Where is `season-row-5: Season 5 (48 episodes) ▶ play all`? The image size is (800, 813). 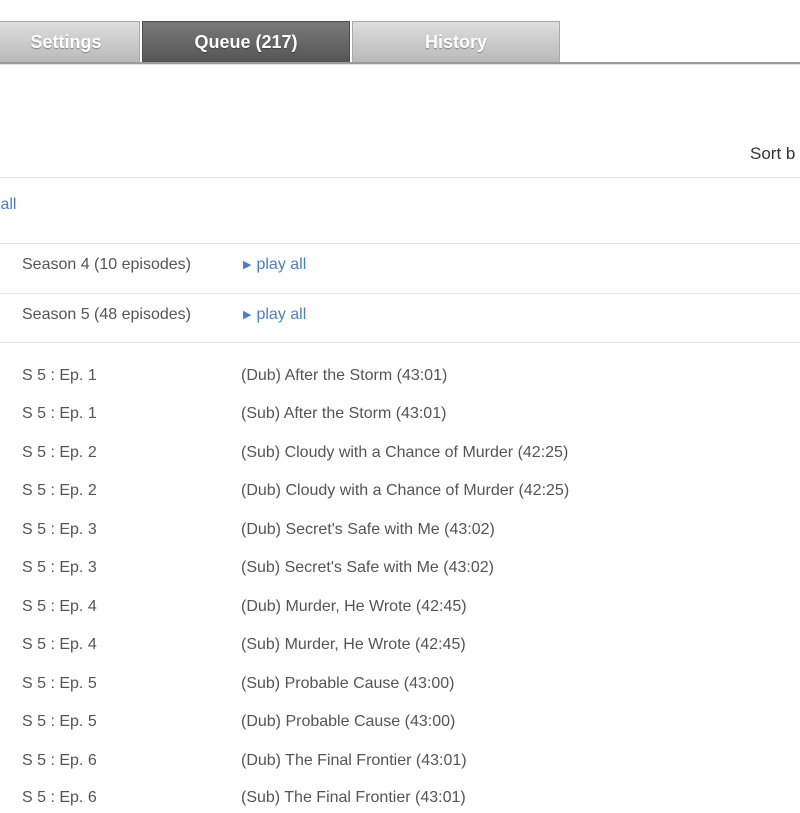 season-row-5: Season 5 (48 episodes) ▶ play all is located at coordinates (400, 321).